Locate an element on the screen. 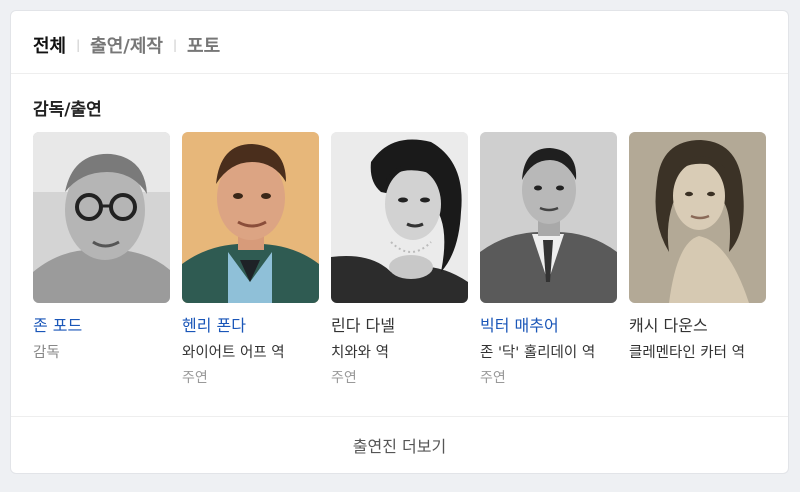 This screenshot has height=492, width=800. person-role: 존 '닥' 홀리데이 역 is located at coordinates (538, 353).